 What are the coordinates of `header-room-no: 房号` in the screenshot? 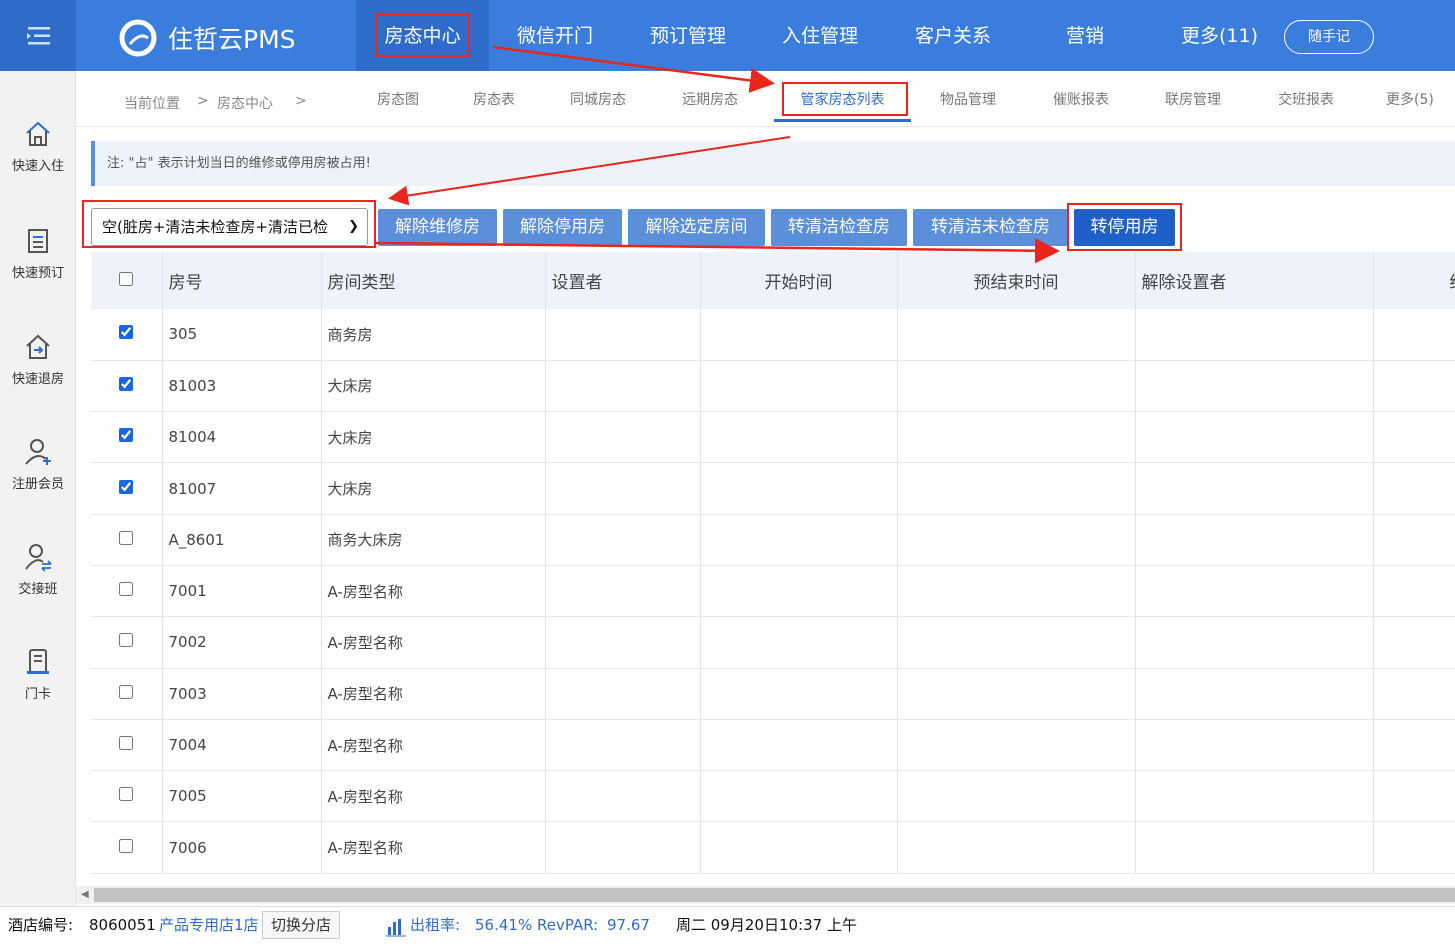 It's located at (242, 280).